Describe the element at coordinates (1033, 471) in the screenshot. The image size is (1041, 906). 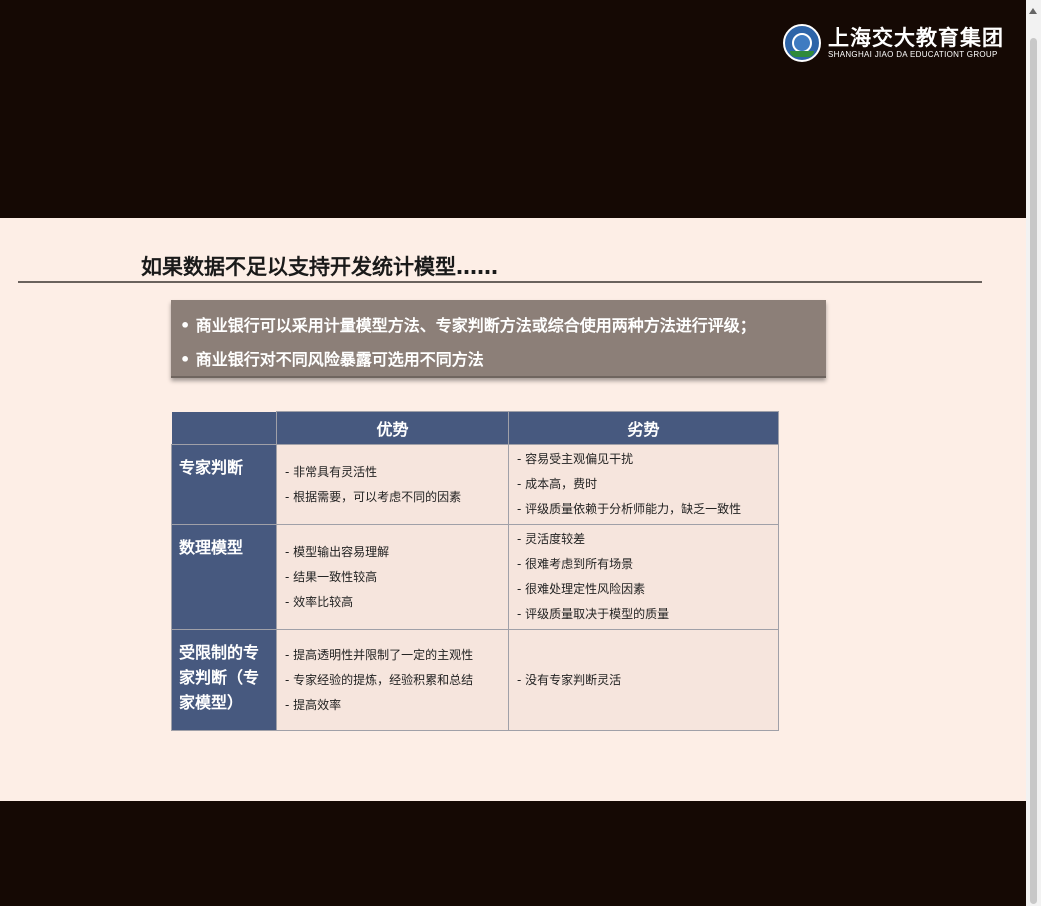
I see `scrollbar-thumb` at that location.